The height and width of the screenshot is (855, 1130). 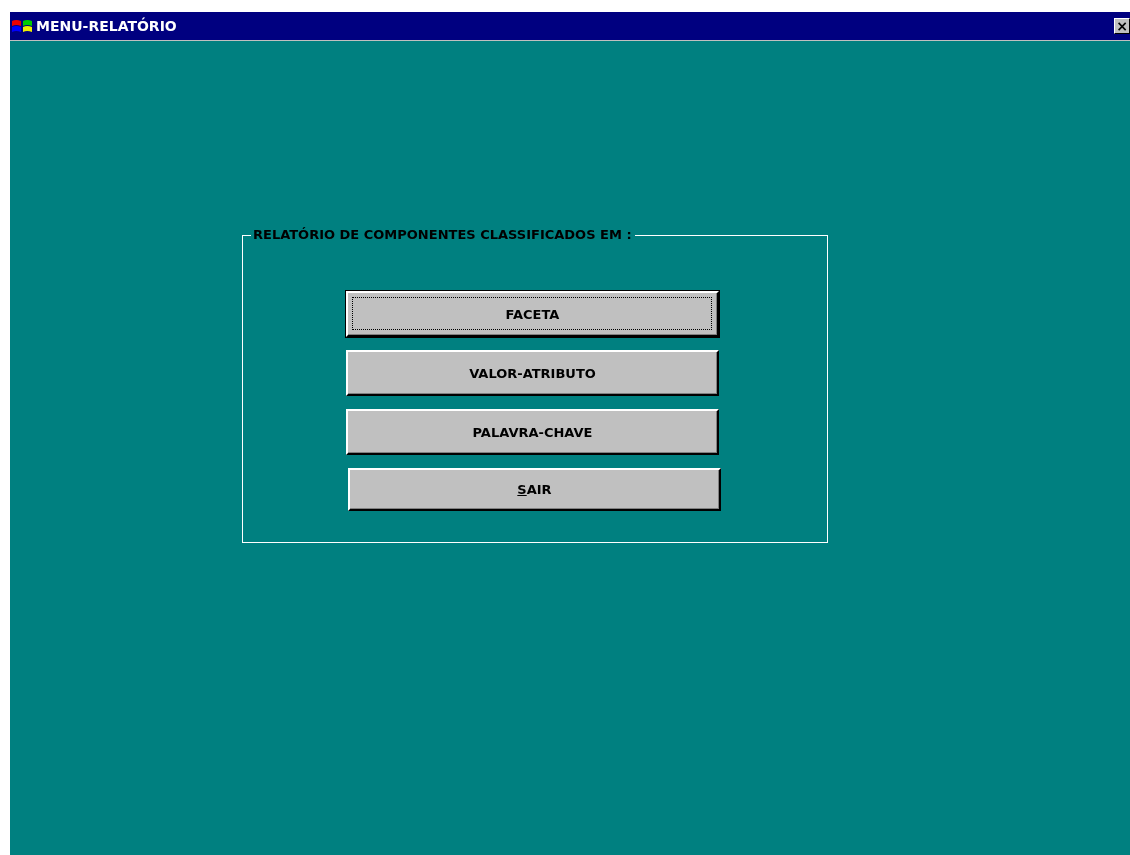 What do you see at coordinates (107, 26) in the screenshot?
I see `window-title: MENU-RELATÓRIO` at bounding box center [107, 26].